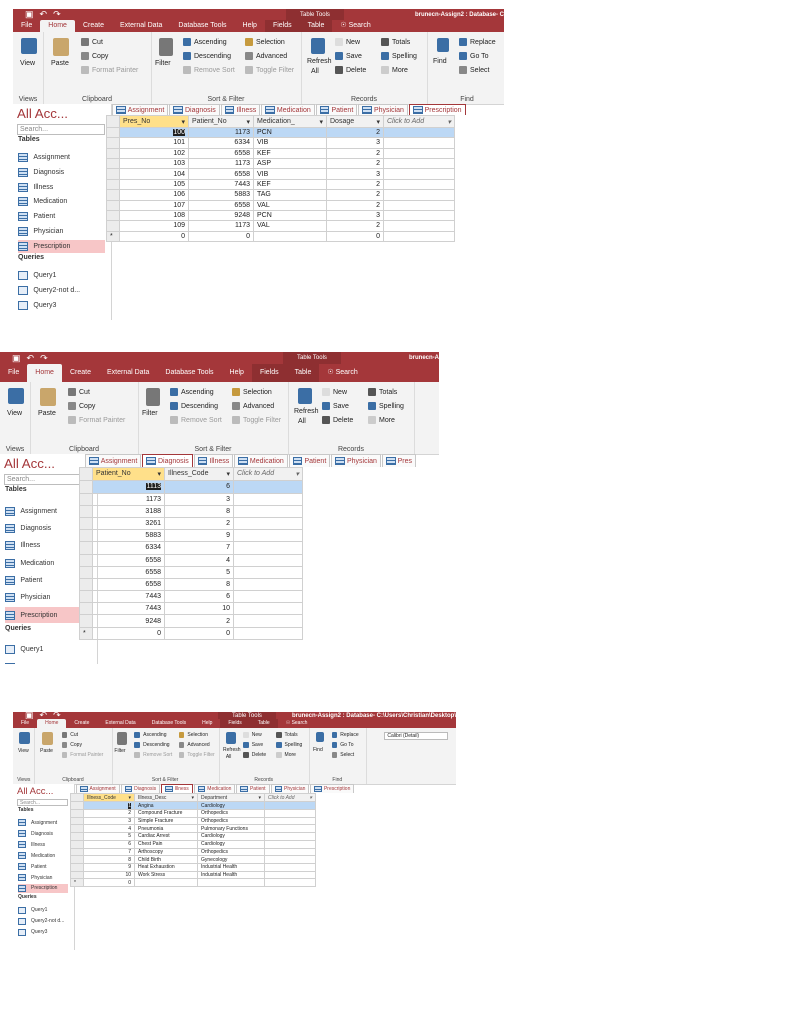  What do you see at coordinates (128, 511) in the screenshot?
I see `table-cell: 3188` at bounding box center [128, 511].